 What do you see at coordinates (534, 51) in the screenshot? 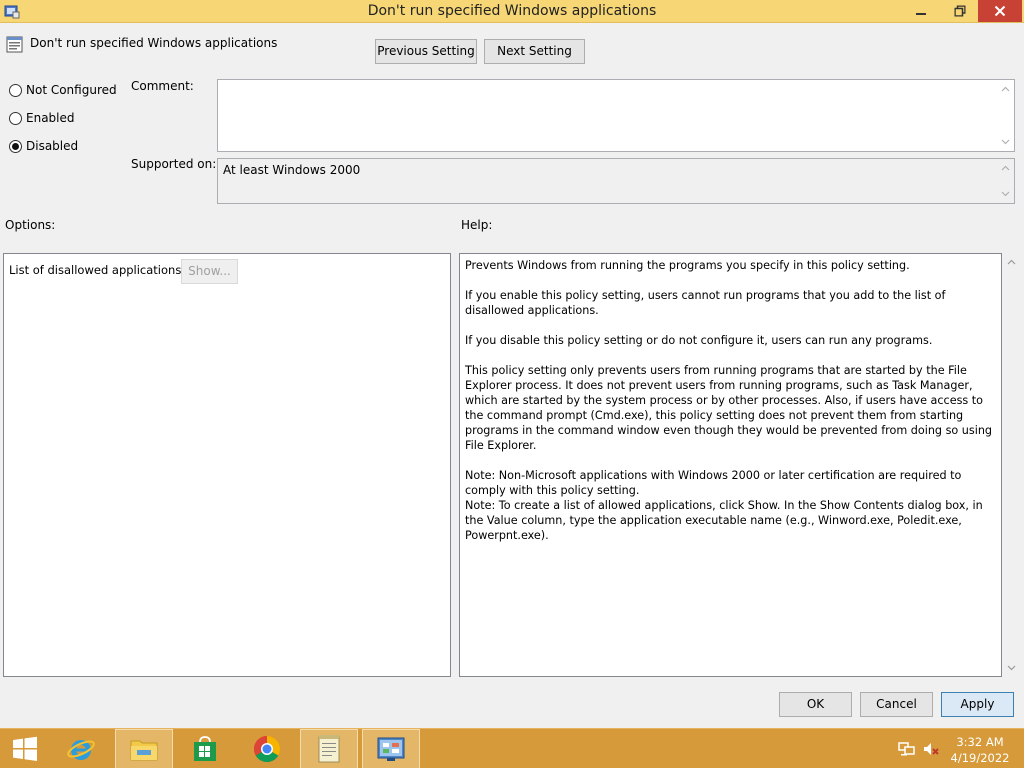
I see `next-setting-button: Next Setting` at bounding box center [534, 51].